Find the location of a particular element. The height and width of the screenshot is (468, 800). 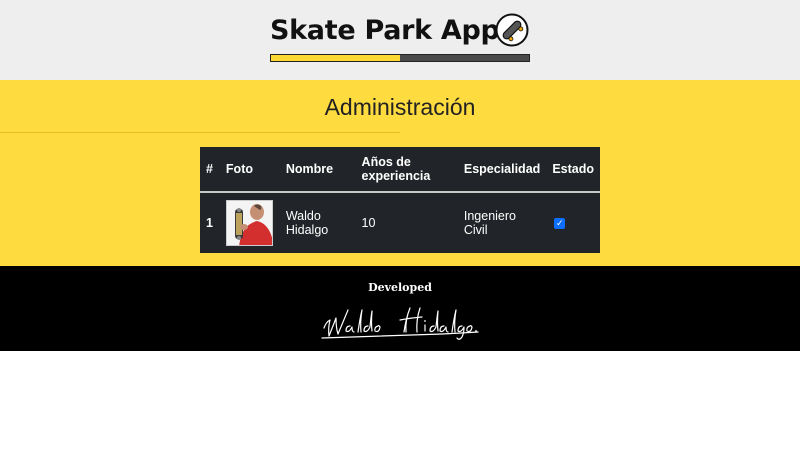

cell-foto is located at coordinates (250, 222).